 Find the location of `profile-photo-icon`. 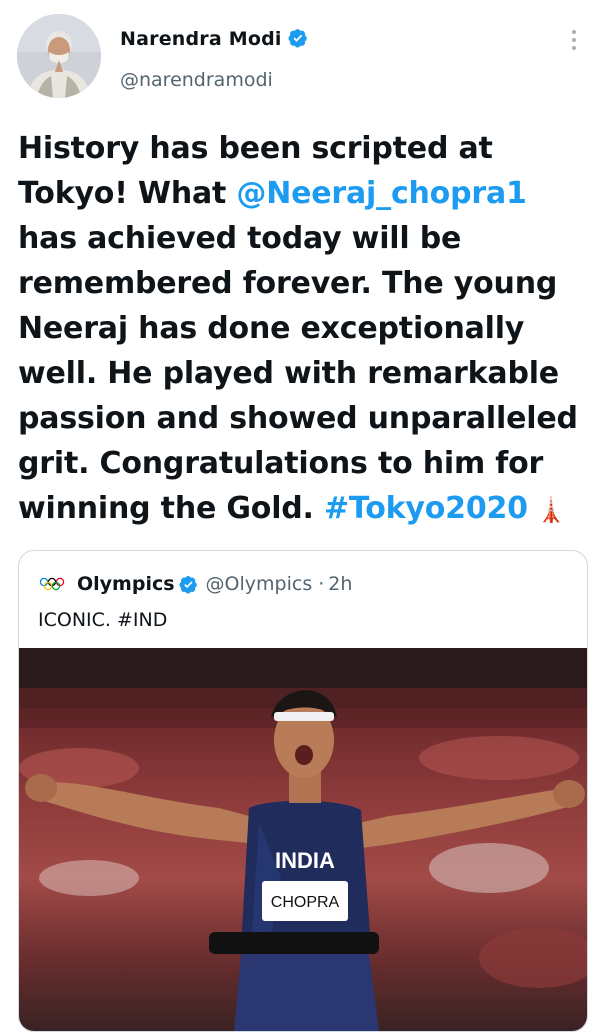

profile-photo-icon is located at coordinates (59, 56).